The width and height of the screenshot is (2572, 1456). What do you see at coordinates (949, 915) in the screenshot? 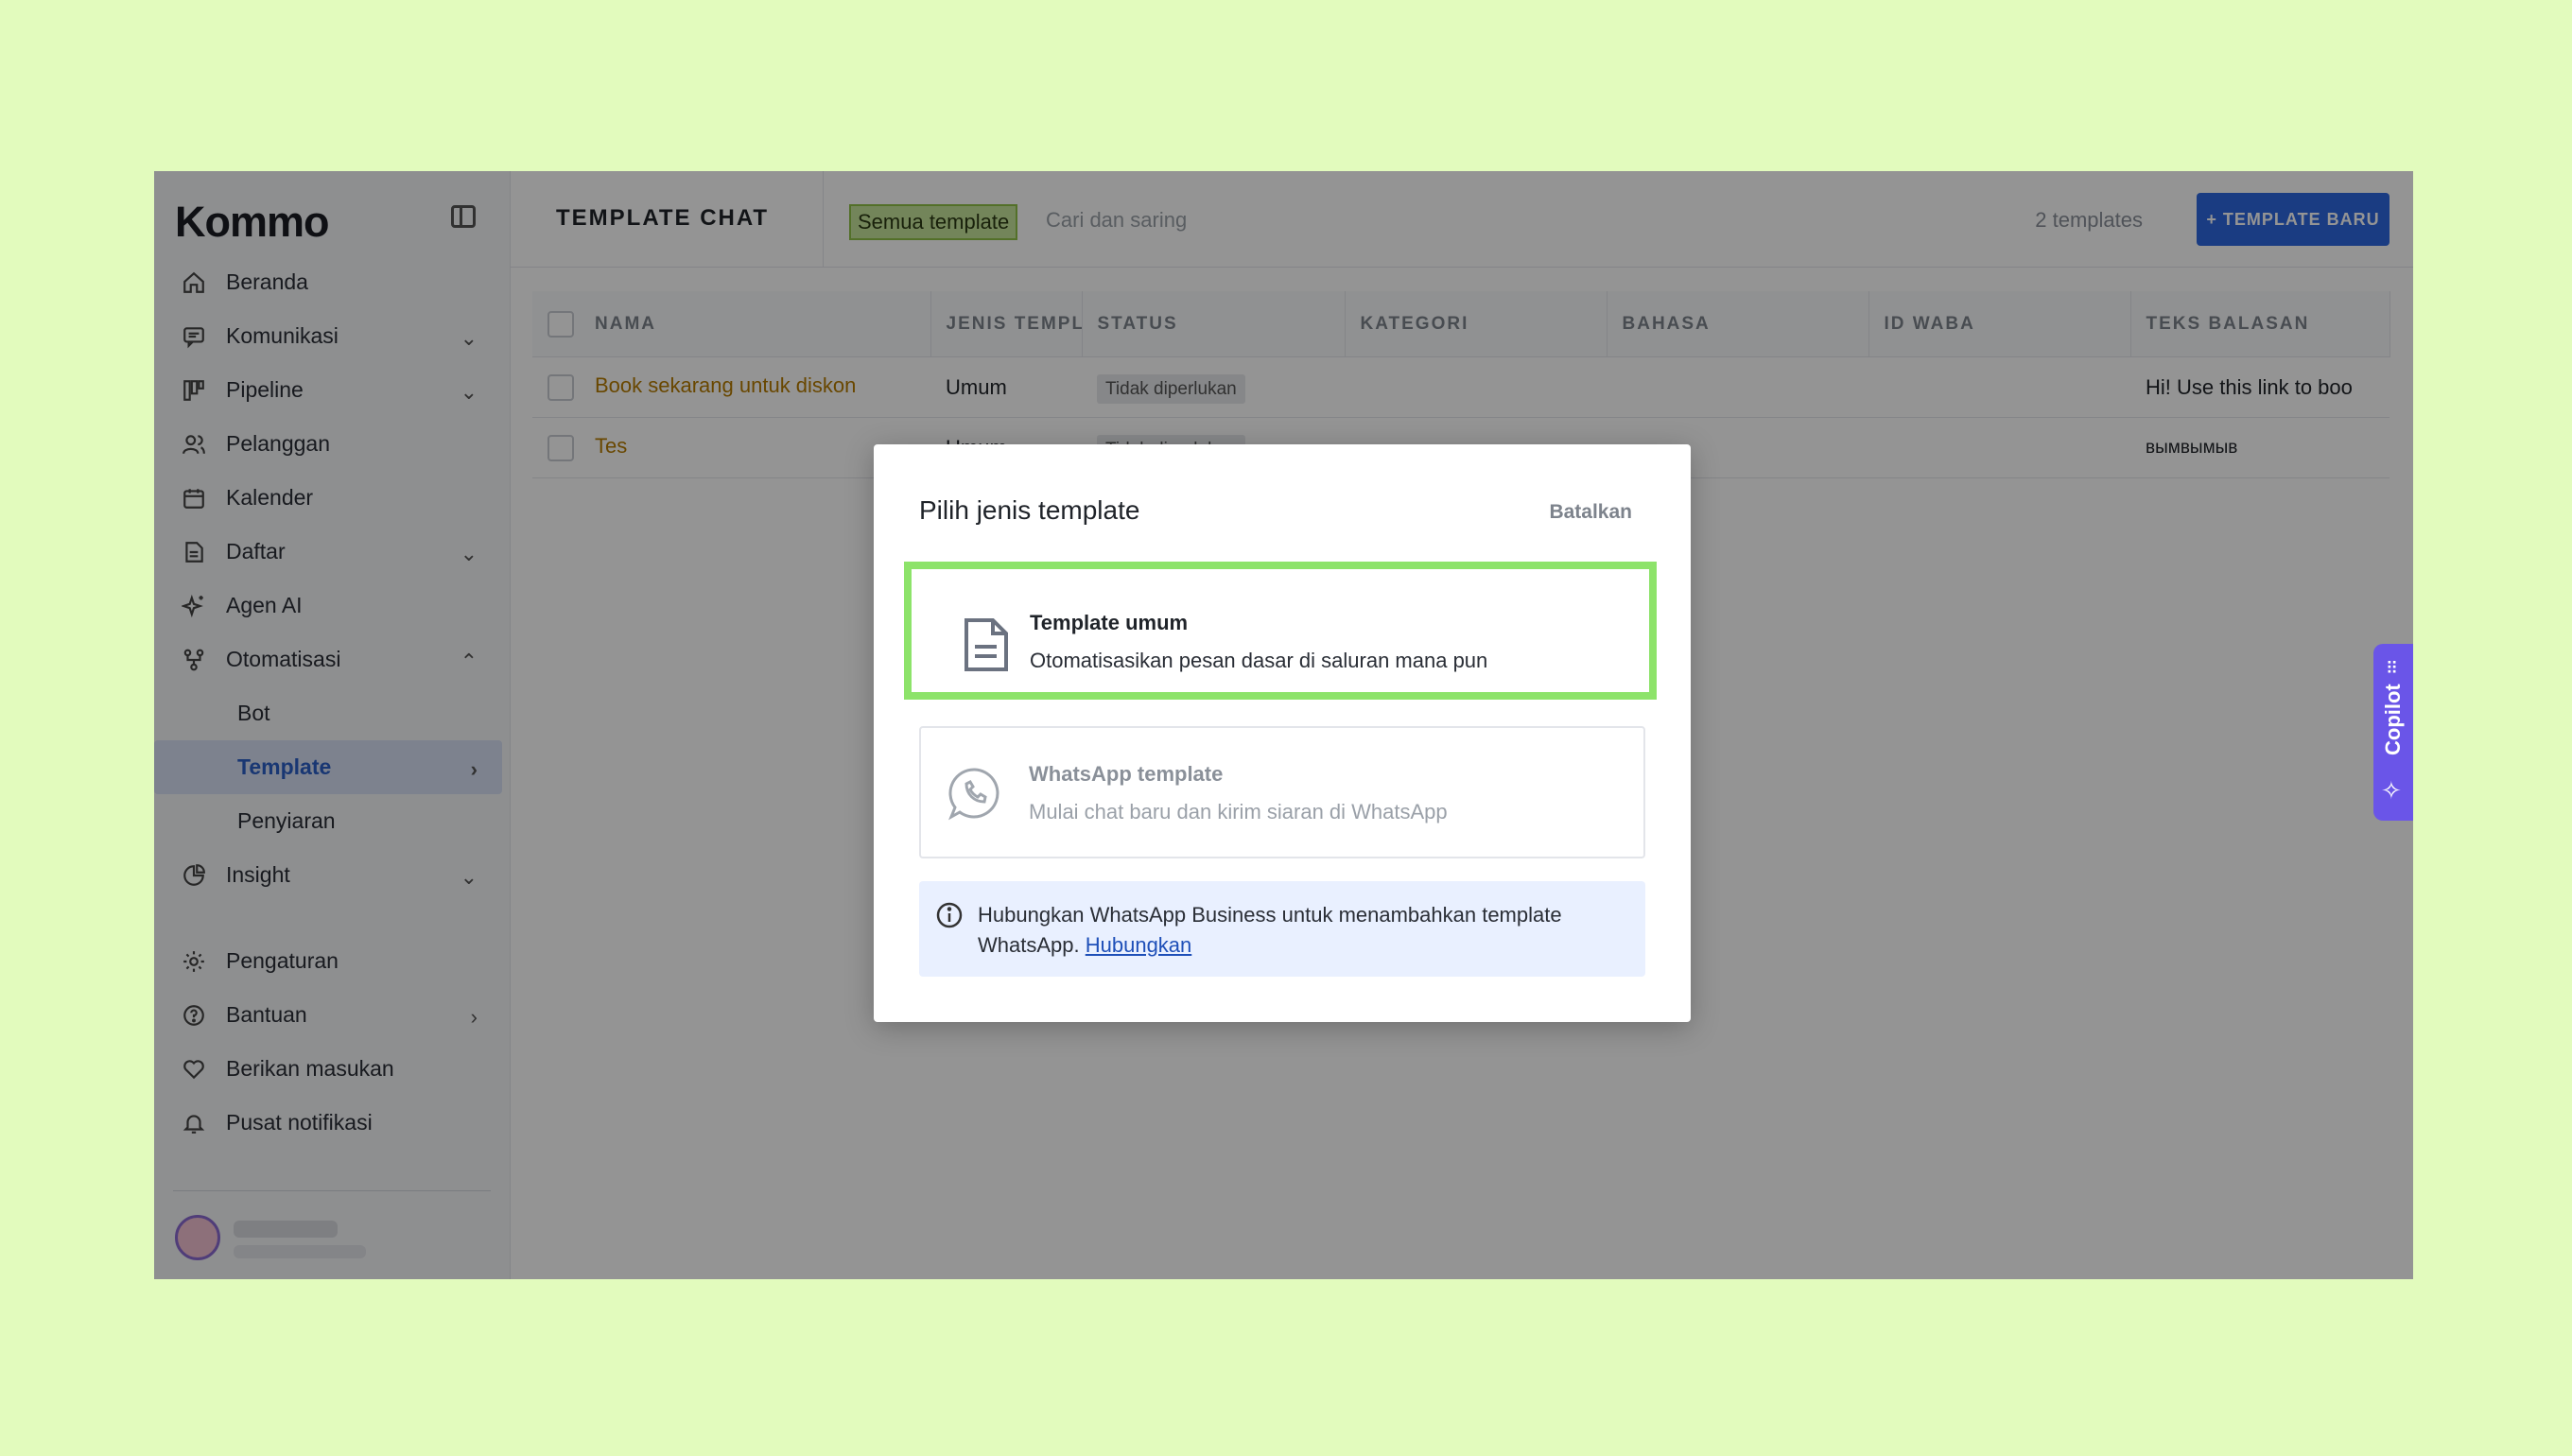
I see `info-icon` at bounding box center [949, 915].